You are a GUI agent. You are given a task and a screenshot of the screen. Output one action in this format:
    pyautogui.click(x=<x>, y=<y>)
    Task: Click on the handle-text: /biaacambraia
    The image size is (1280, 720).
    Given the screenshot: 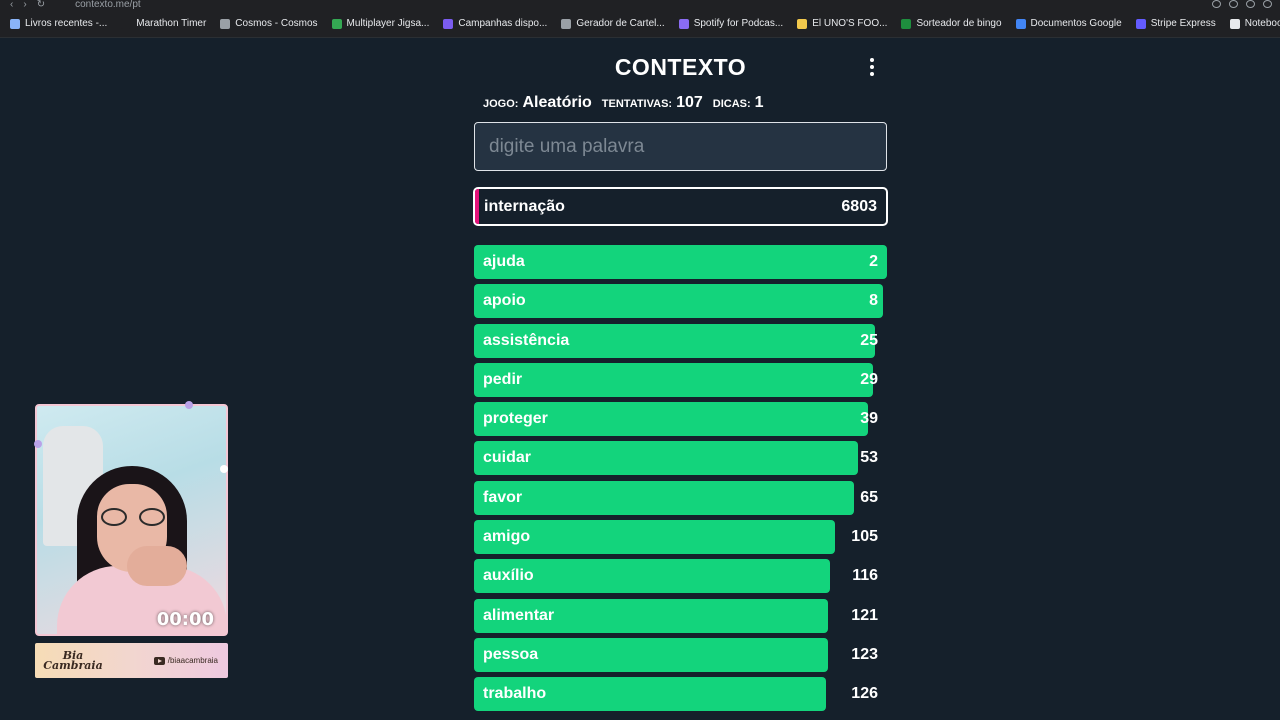 What is the action you would take?
    pyautogui.click(x=192, y=660)
    